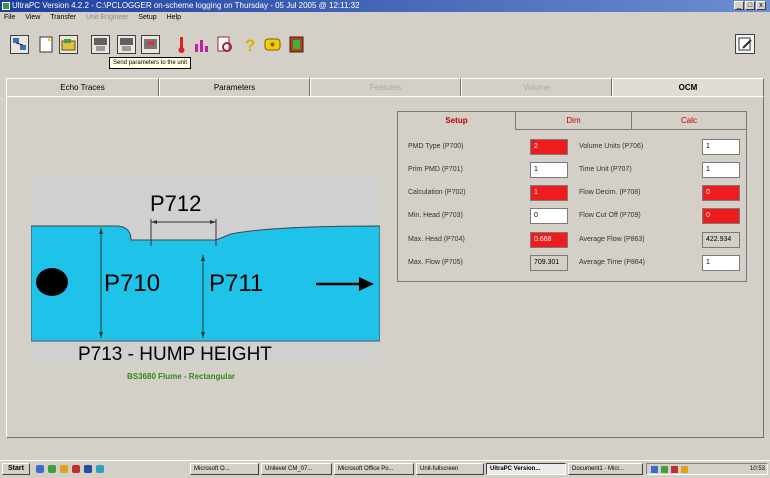 Image resolution: width=770 pixels, height=478 pixels. I want to click on dim-p712-label: P712, so click(175, 203).